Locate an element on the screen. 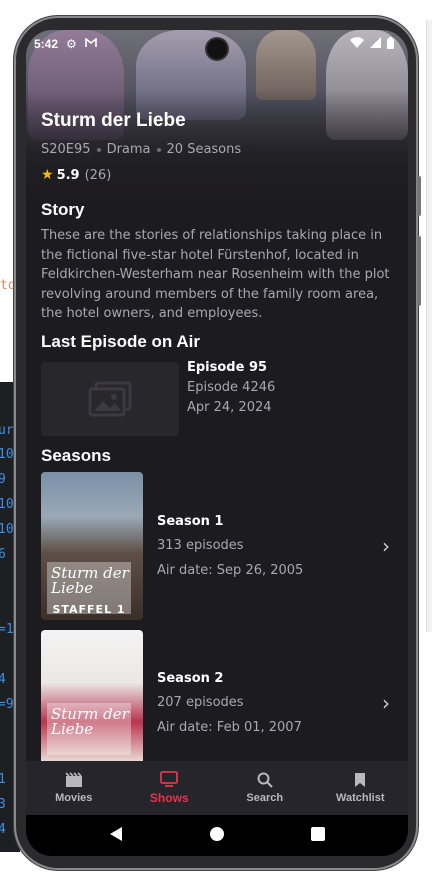 Image resolution: width=432 pixels, height=886 pixels. season-poster: Sturm der Liebe is located at coordinates (92, 695).